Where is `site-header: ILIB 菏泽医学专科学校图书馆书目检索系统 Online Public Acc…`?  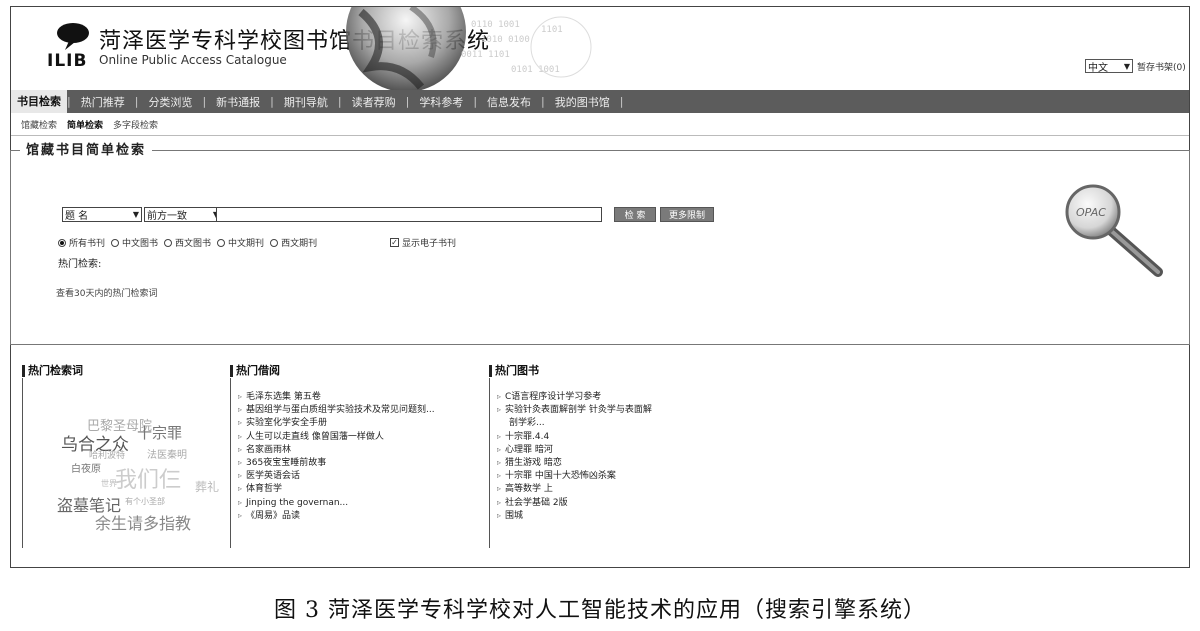
site-header: ILIB 菏泽医学专科学校图书馆书目检索系统 Online Public Acc… is located at coordinates (600, 48).